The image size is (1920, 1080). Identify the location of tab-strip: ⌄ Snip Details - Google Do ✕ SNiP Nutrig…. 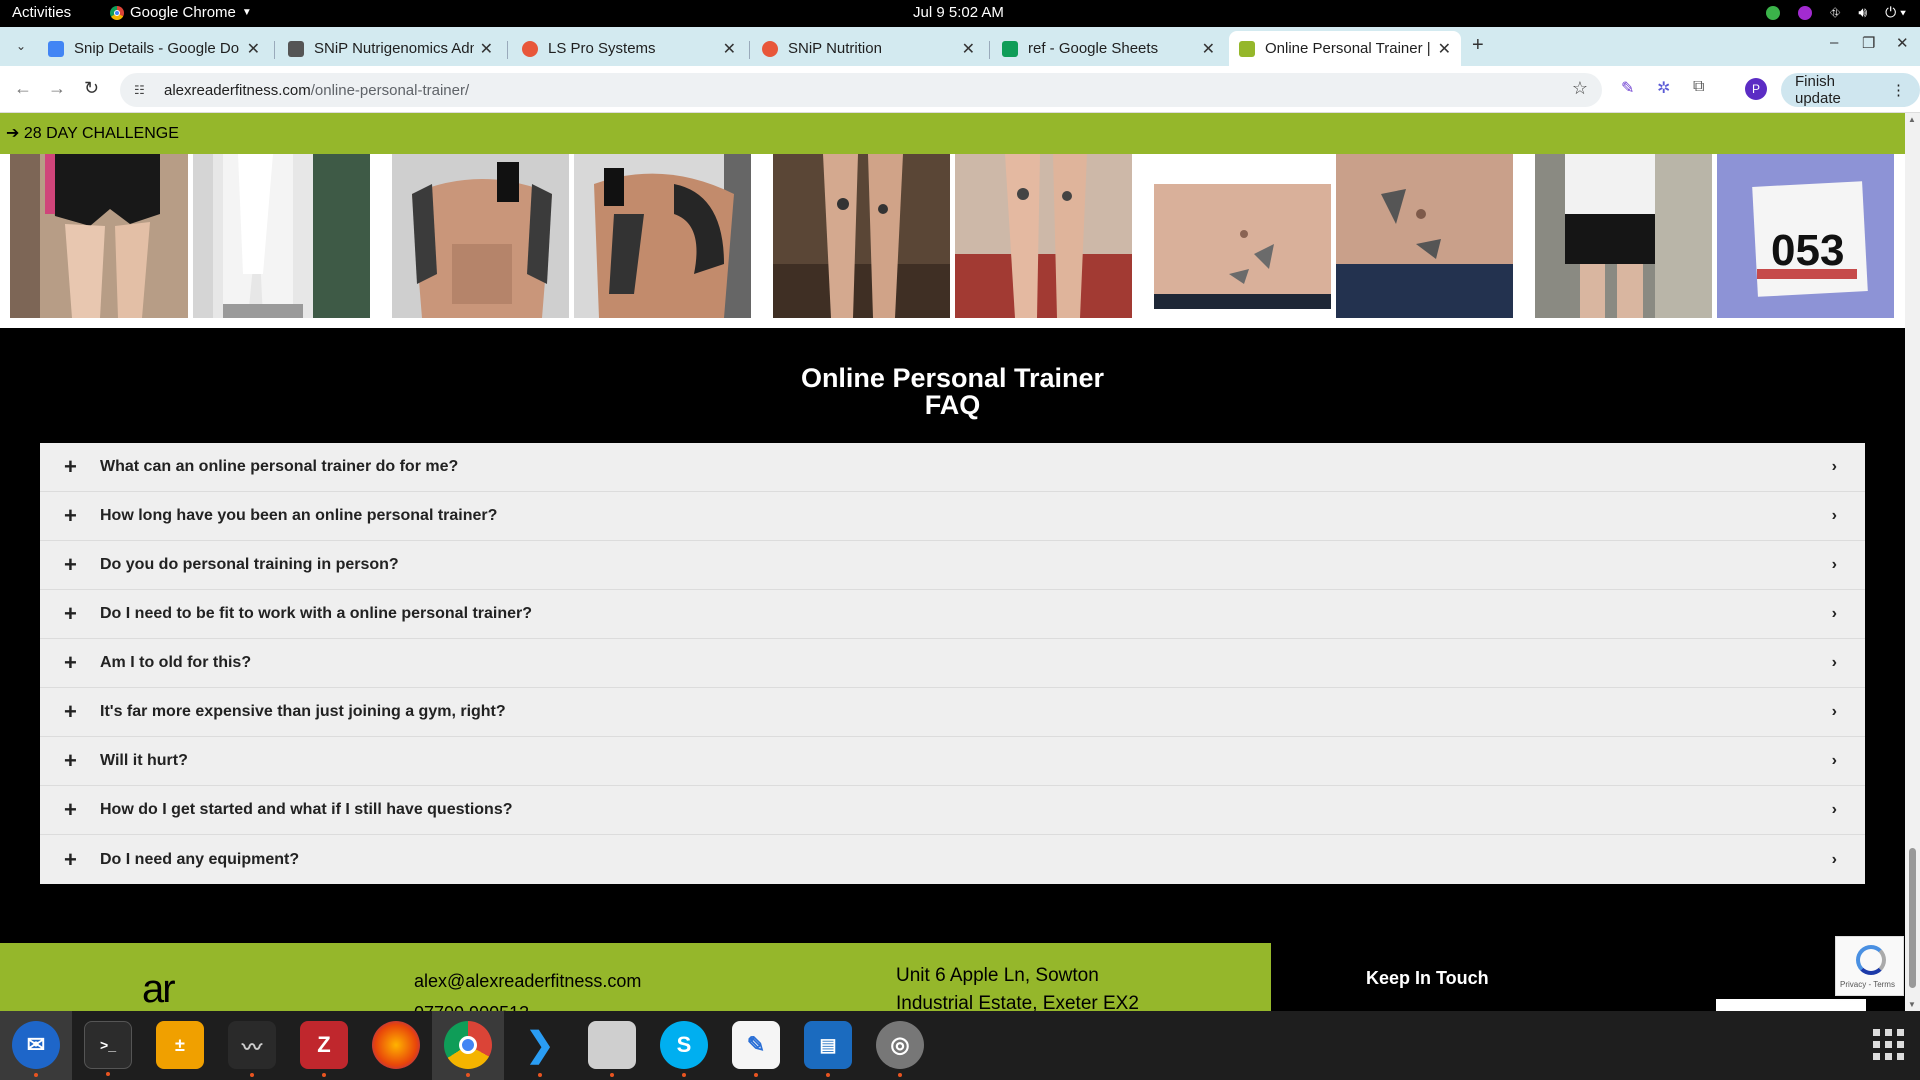
(960, 46).